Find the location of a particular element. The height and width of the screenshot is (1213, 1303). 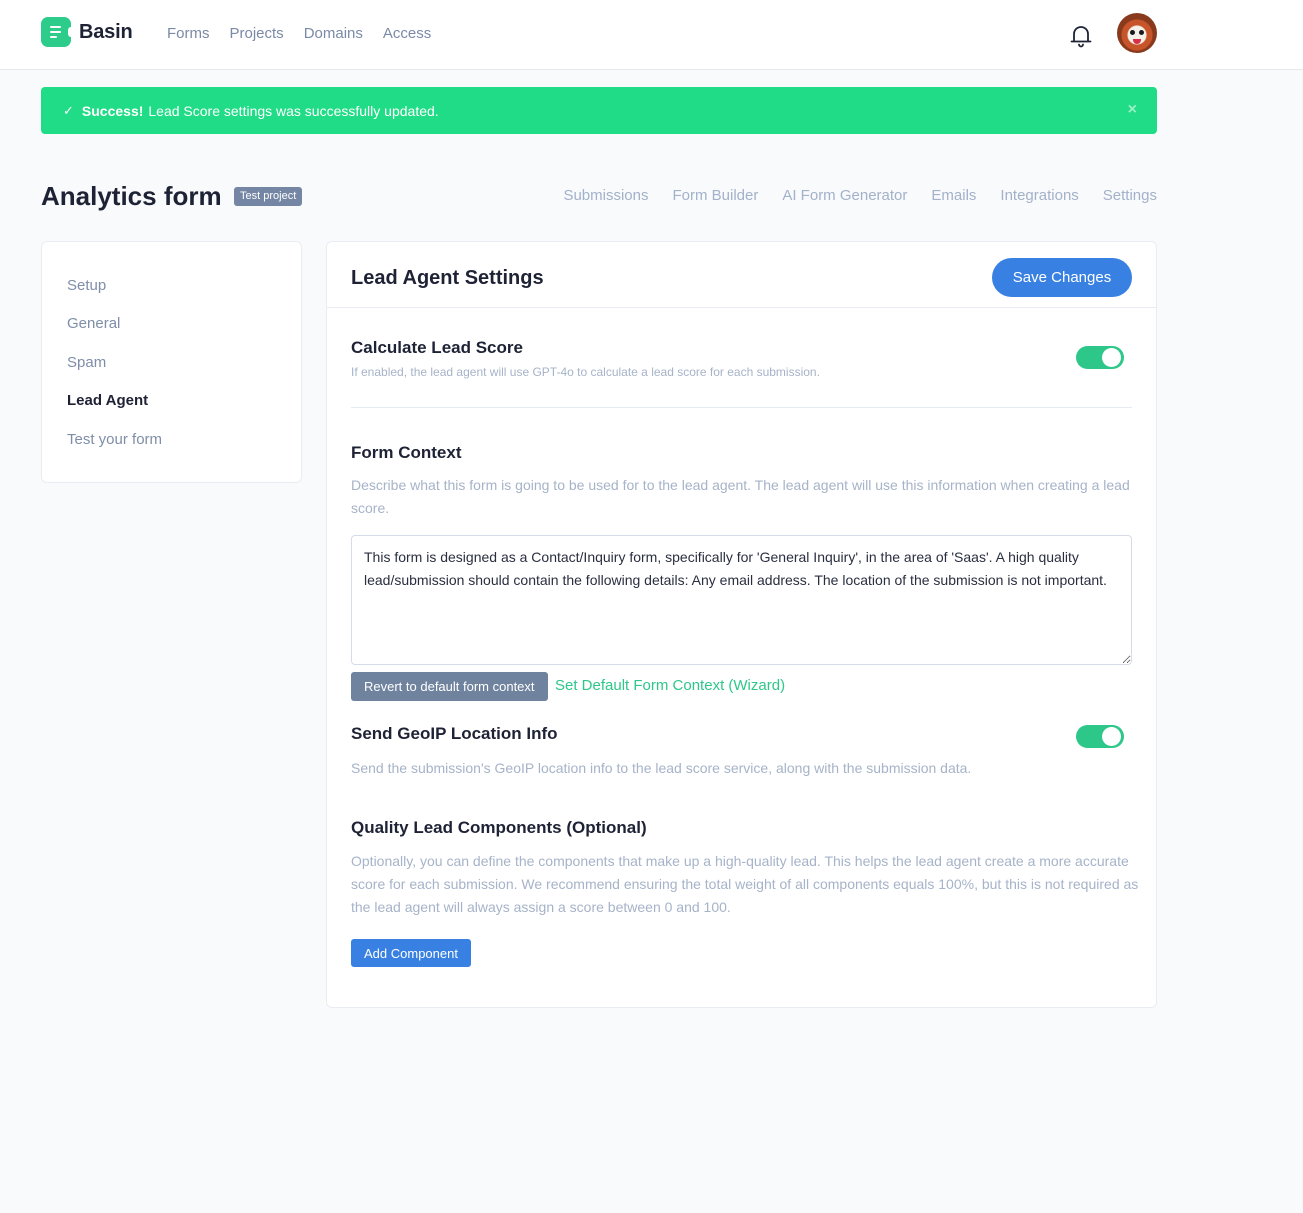

sidebar-item-test-your-form: Test your form is located at coordinates (114, 439).